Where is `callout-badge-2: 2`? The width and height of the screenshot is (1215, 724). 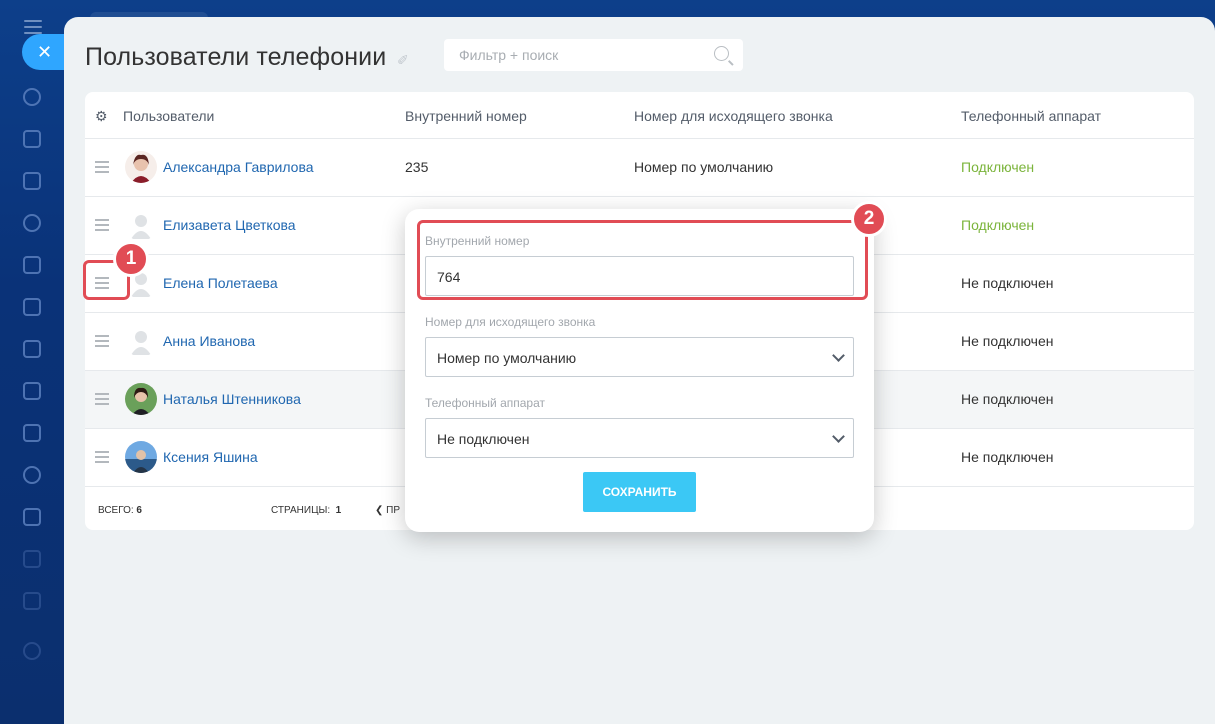 callout-badge-2: 2 is located at coordinates (869, 219).